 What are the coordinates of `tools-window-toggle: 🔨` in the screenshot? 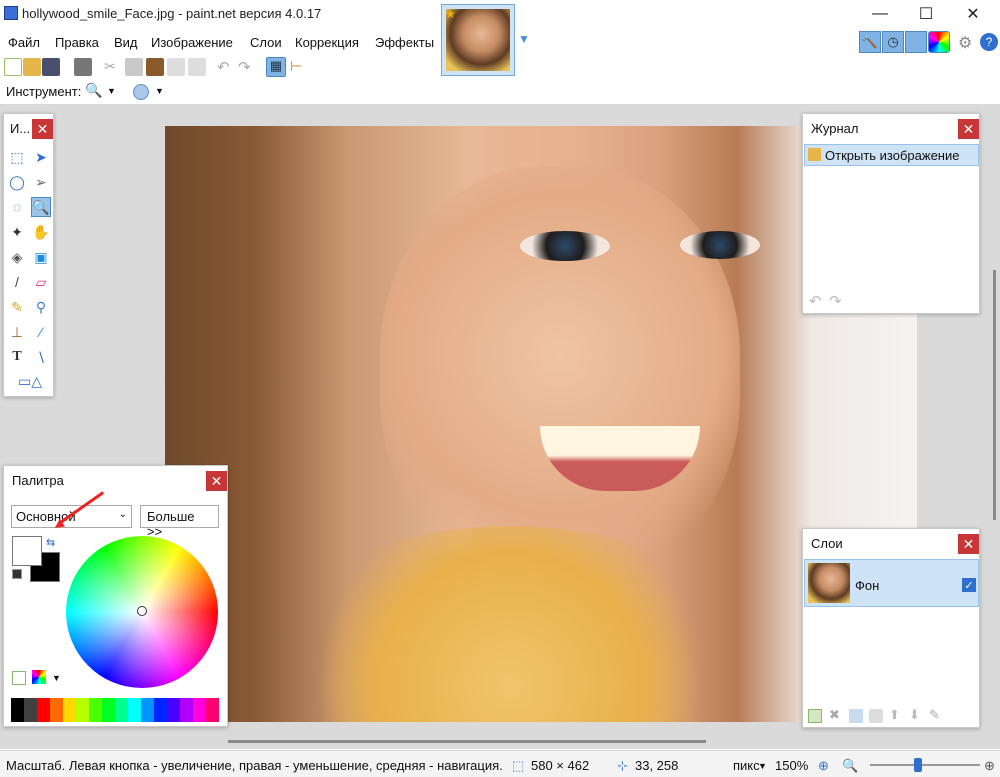 It's located at (870, 42).